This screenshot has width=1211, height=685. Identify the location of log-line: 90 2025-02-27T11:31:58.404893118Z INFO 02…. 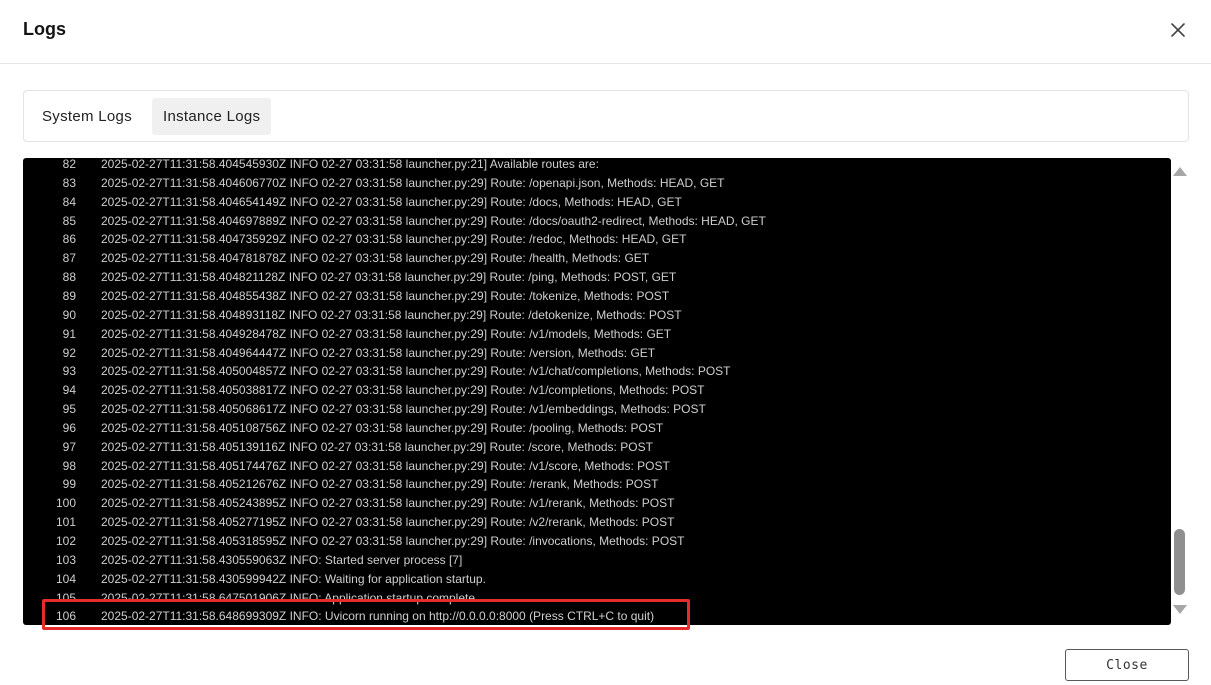
(597, 315).